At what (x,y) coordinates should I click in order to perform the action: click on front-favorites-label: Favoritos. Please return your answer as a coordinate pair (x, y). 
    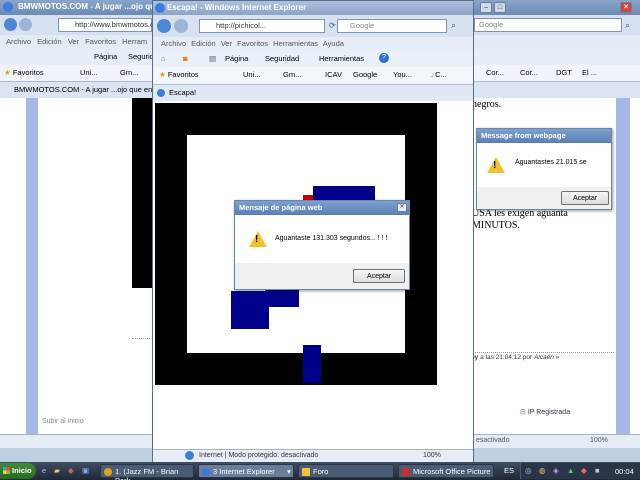
    Looking at the image, I should click on (183, 74).